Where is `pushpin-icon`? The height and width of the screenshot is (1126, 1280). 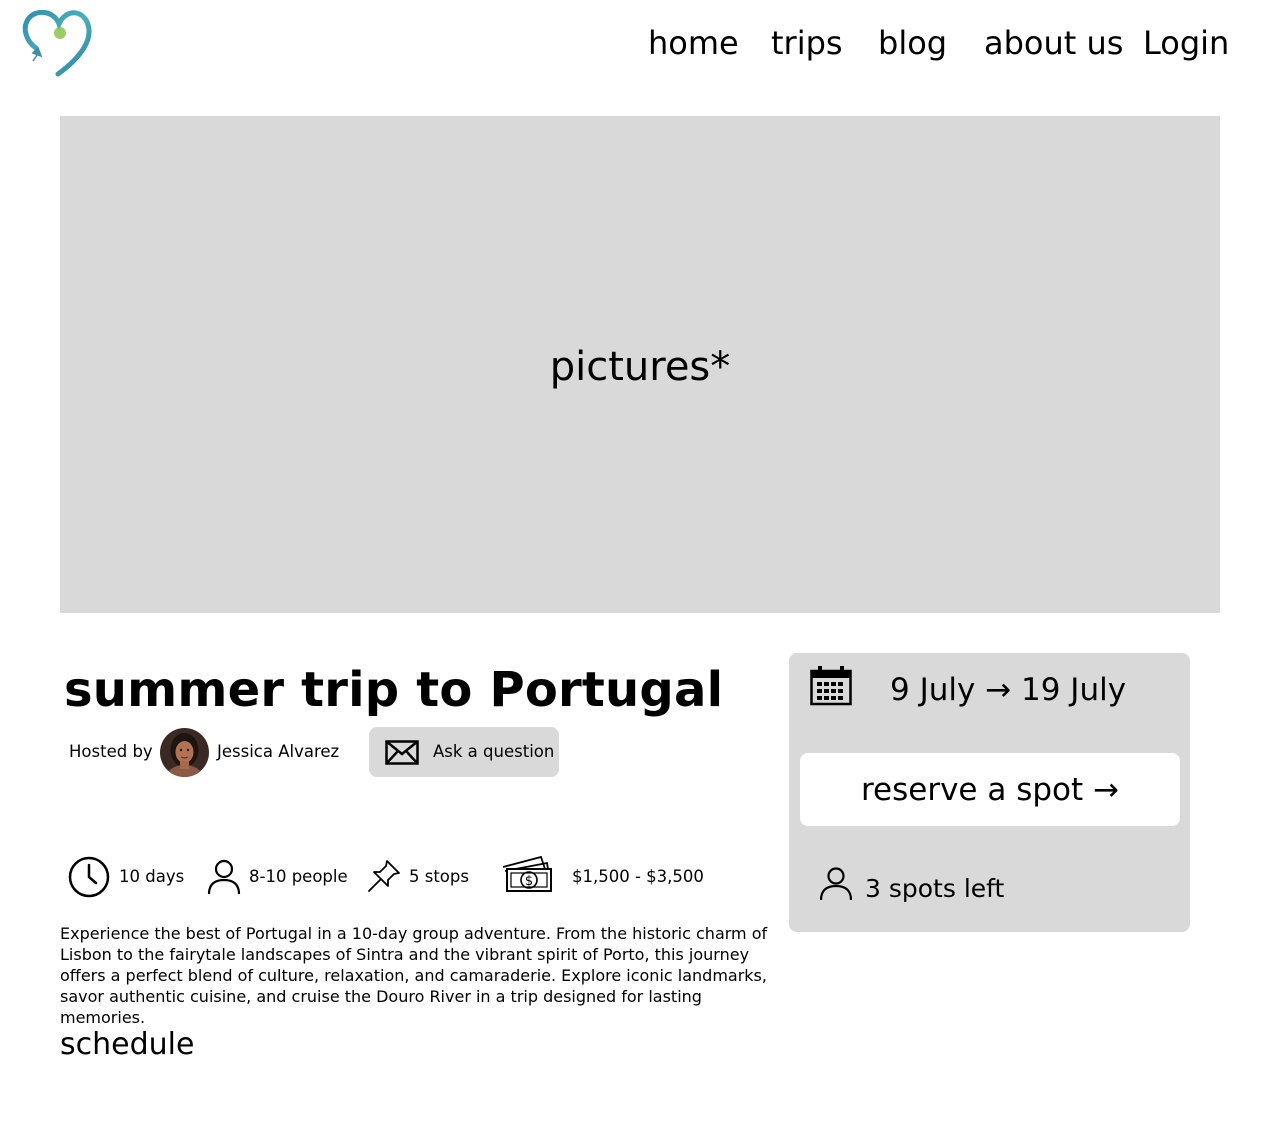 pushpin-icon is located at coordinates (384, 878).